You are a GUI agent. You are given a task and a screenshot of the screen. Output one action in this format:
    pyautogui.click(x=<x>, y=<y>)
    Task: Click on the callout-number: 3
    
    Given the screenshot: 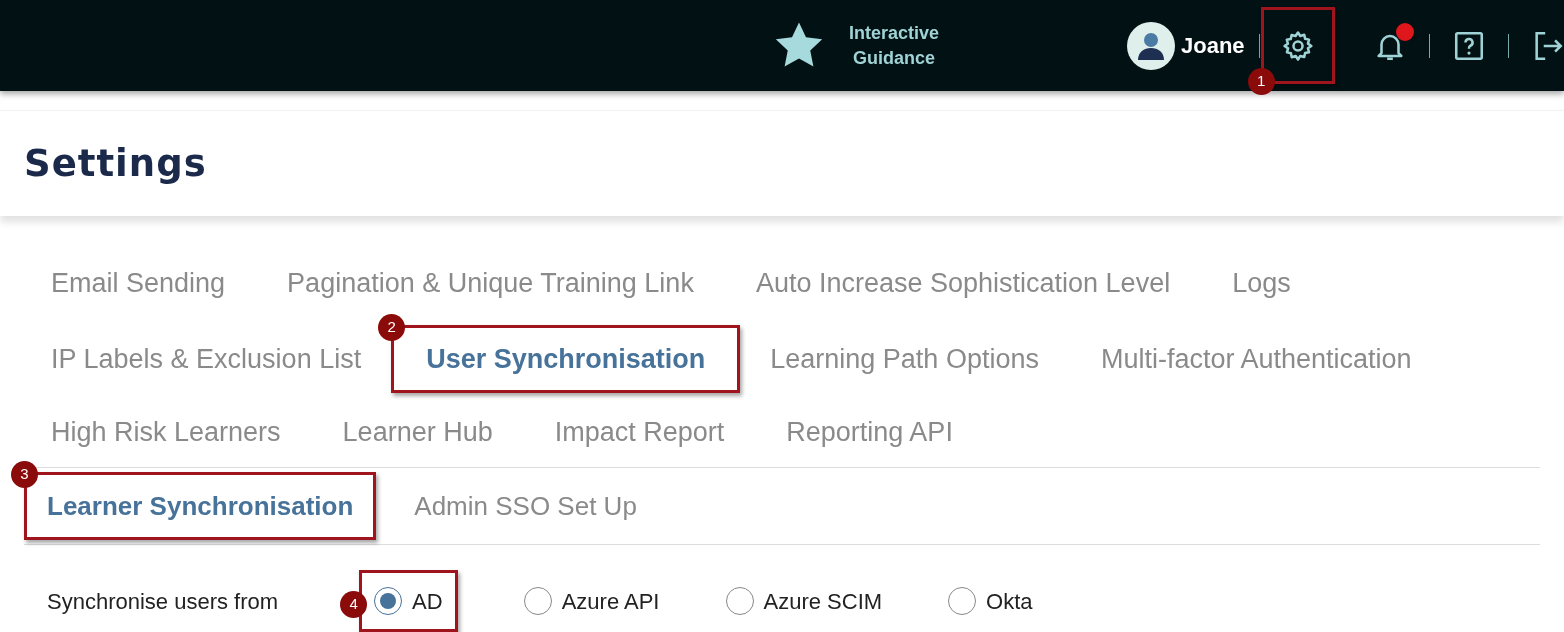 What is the action you would take?
    pyautogui.click(x=24, y=474)
    